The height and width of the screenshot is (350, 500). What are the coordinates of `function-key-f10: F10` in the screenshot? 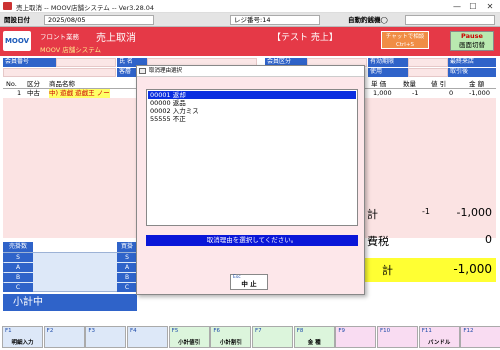 It's located at (398, 337).